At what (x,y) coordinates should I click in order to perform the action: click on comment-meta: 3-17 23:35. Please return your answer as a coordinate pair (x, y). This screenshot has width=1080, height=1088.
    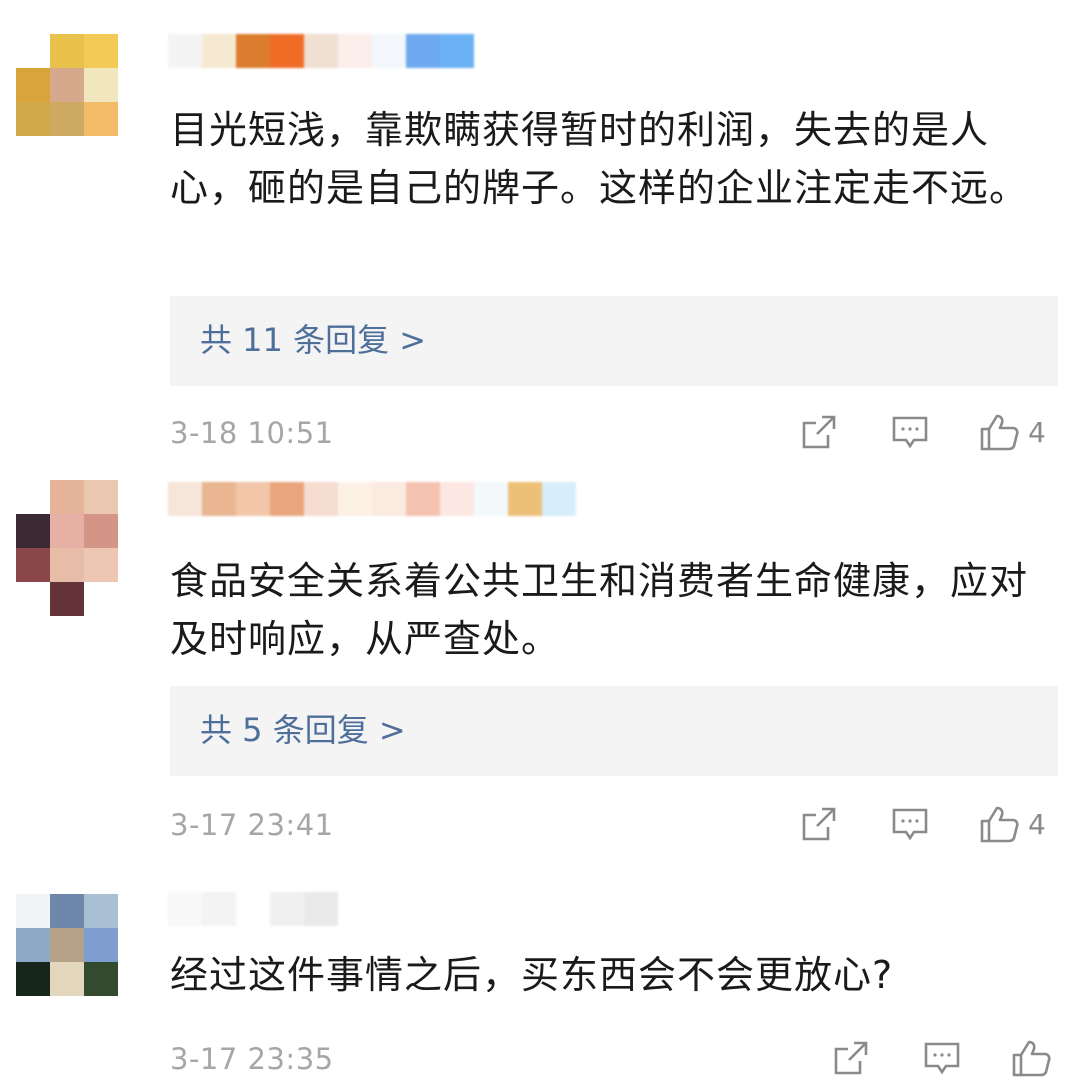
    Looking at the image, I should click on (615, 1061).